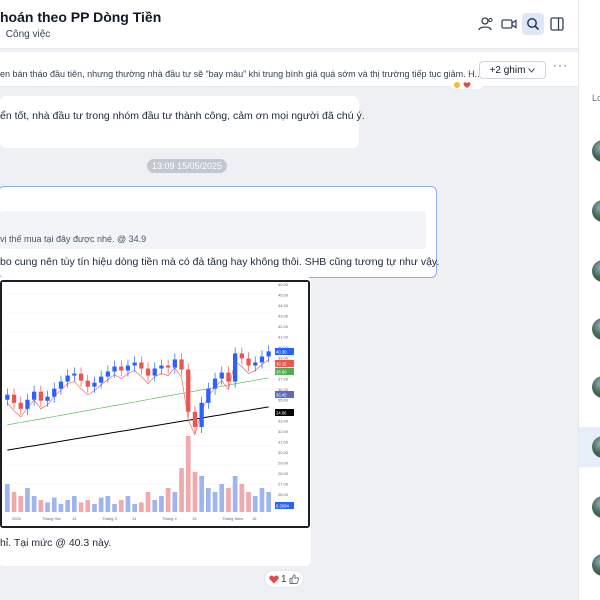 This screenshot has width=600, height=600. What do you see at coordinates (80, 17) in the screenshot?
I see `conversation-title: hoán theo PP Dòng Tiền` at bounding box center [80, 17].